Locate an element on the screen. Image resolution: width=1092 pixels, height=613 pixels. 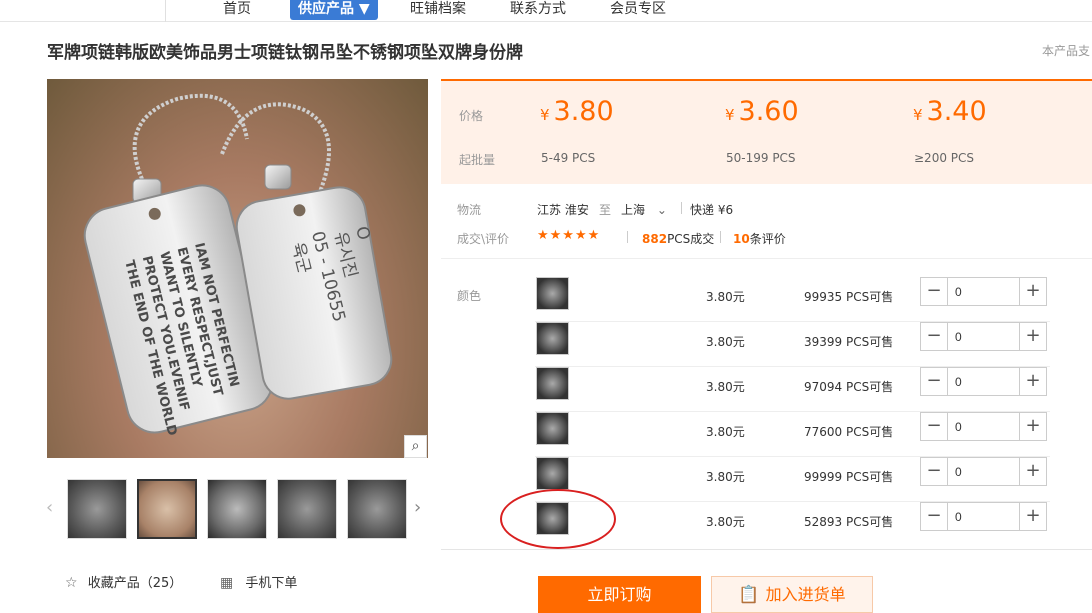
mobile-order-label: 手机下单 is located at coordinates (271, 583).